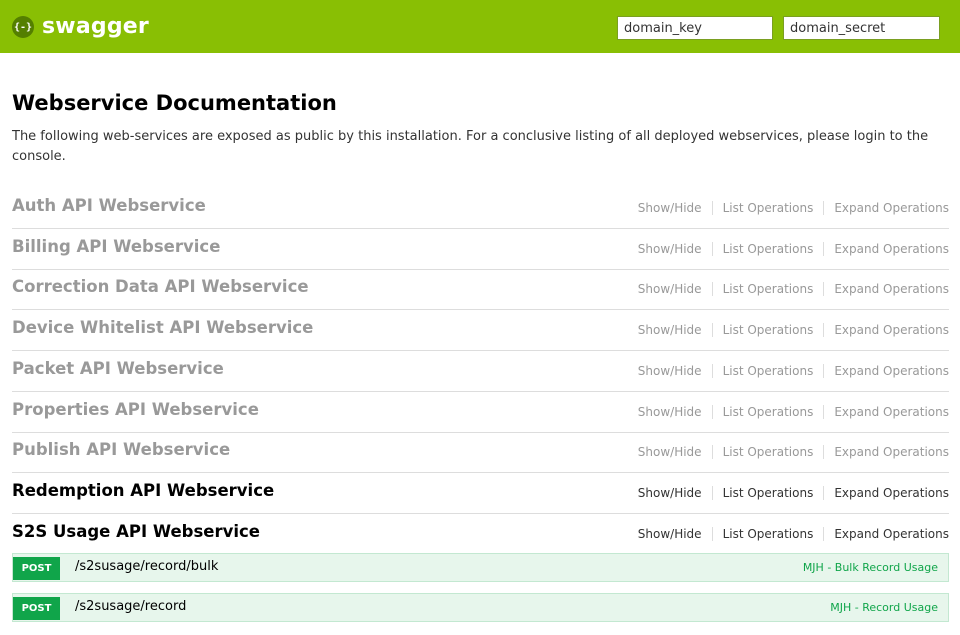  I want to click on resource-name: Billing API Webservice, so click(116, 246).